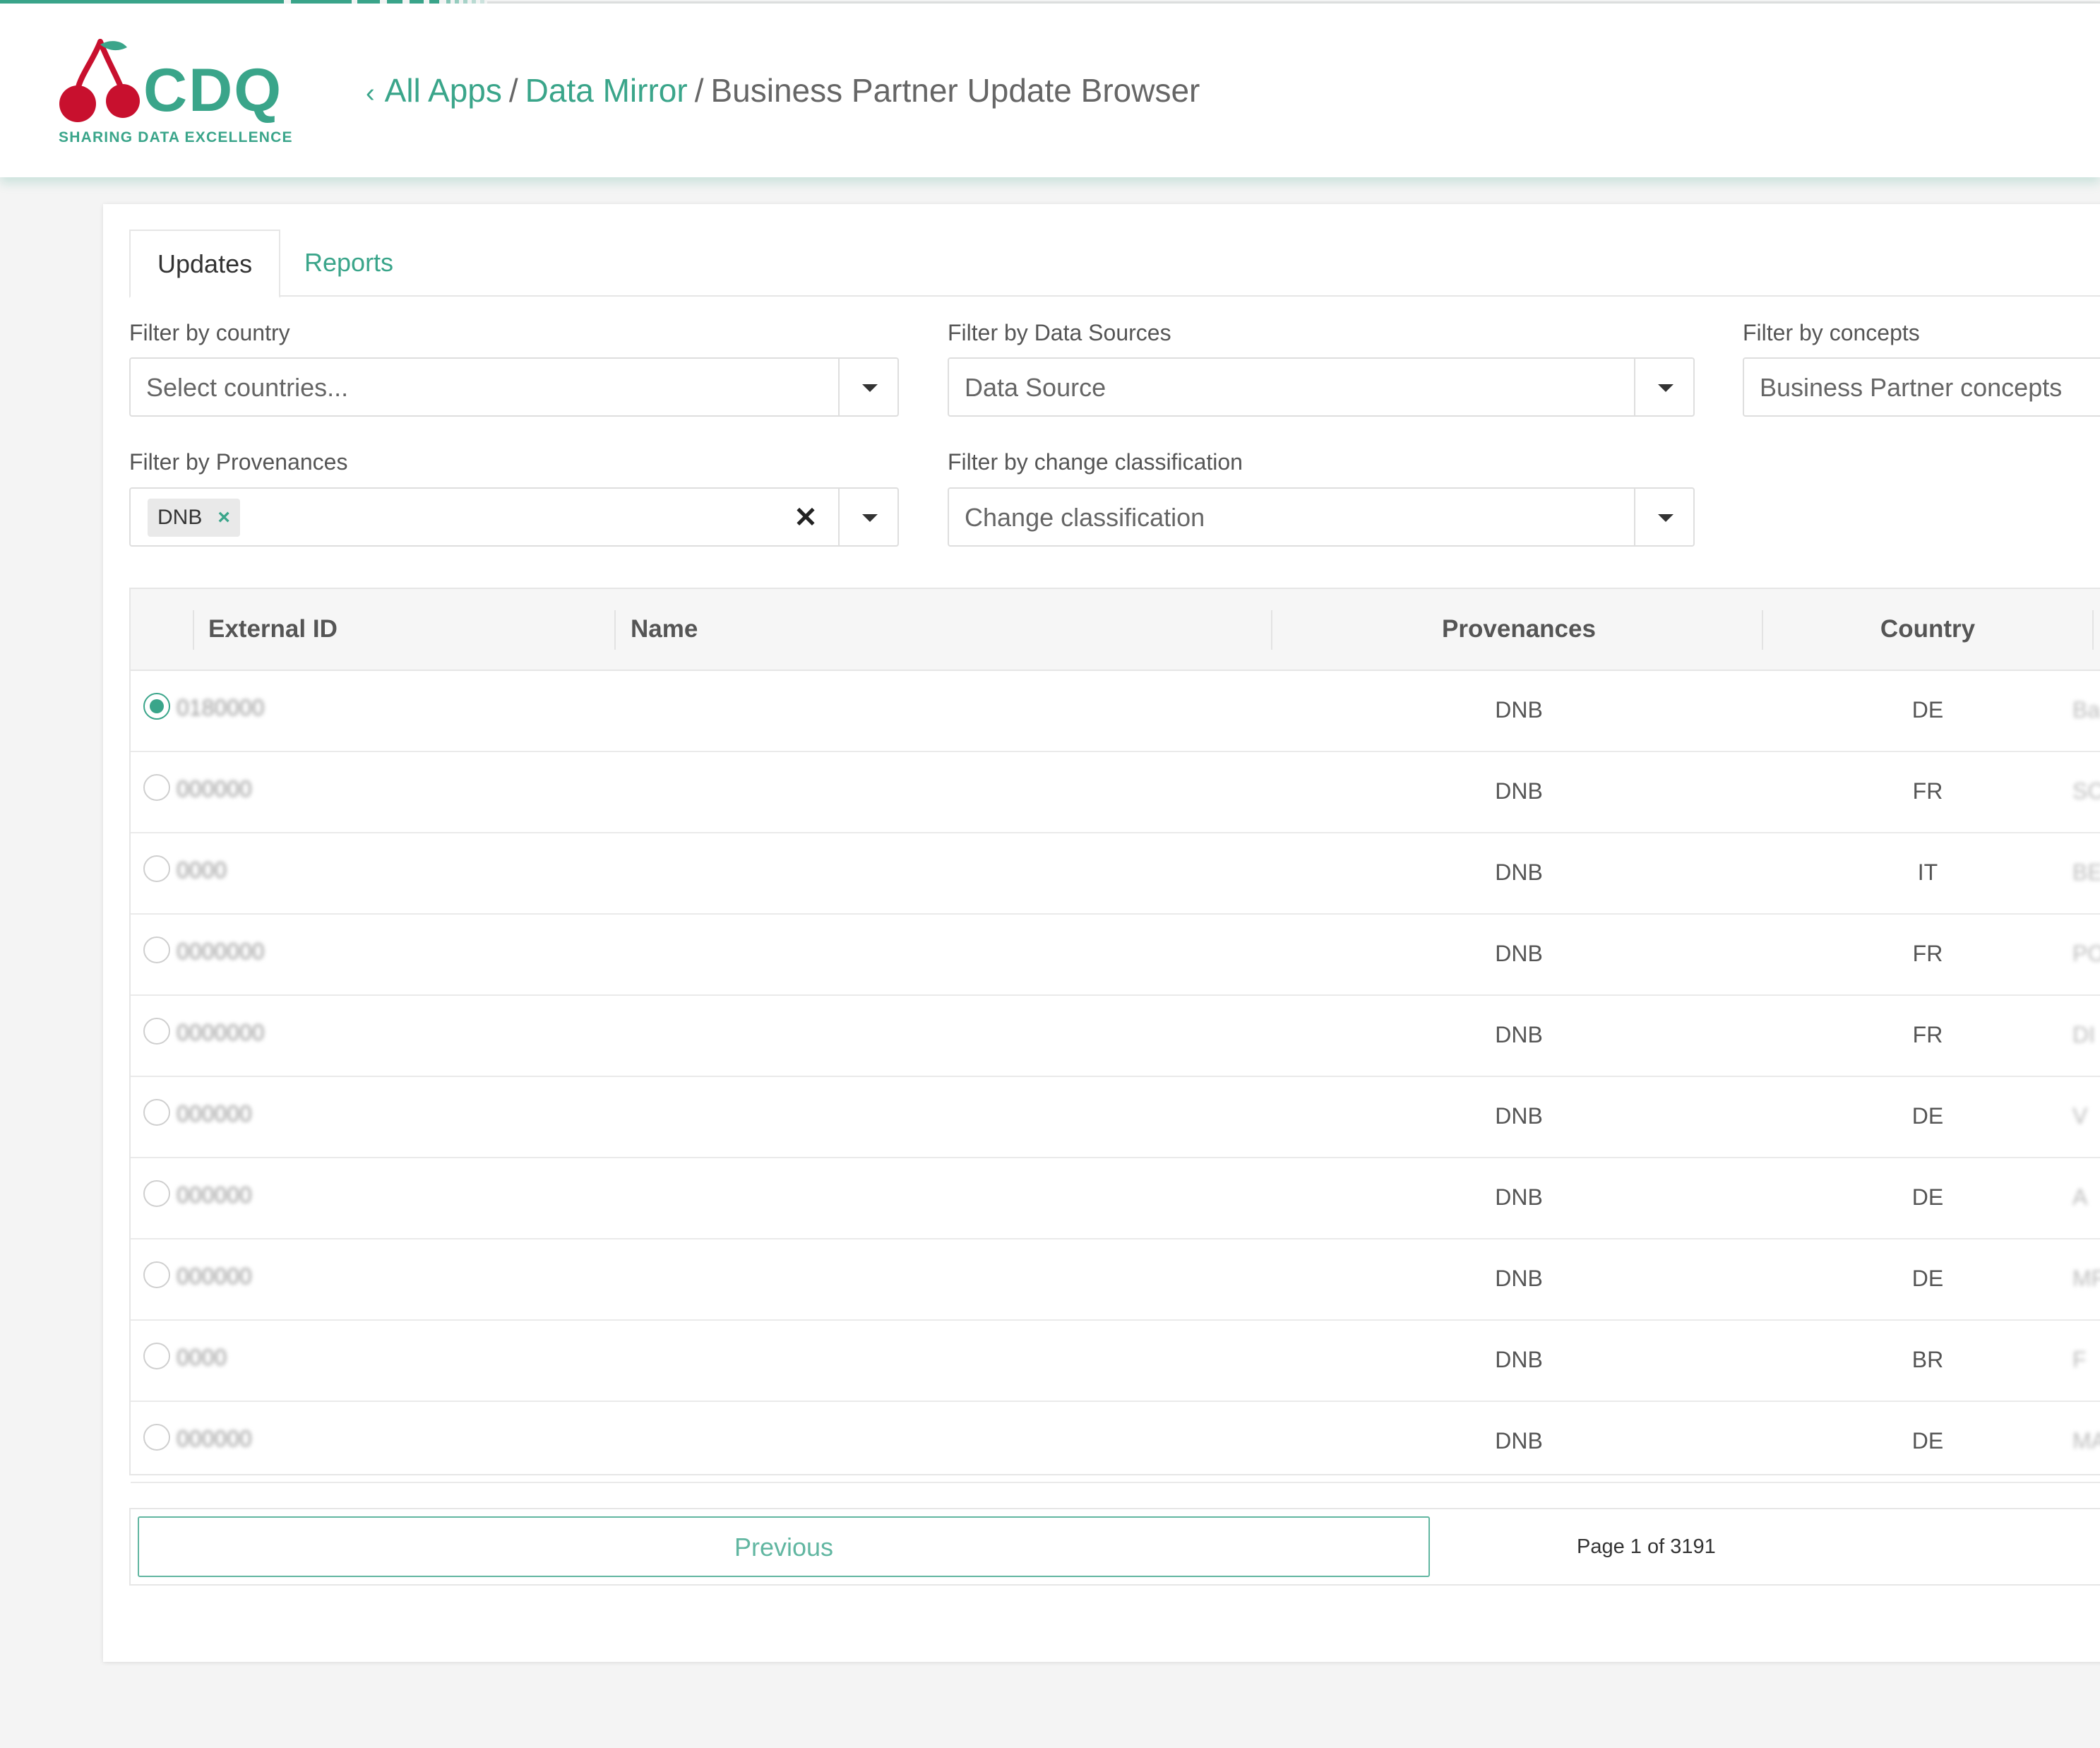 The height and width of the screenshot is (1748, 2100). I want to click on column-name: Name, so click(664, 629).